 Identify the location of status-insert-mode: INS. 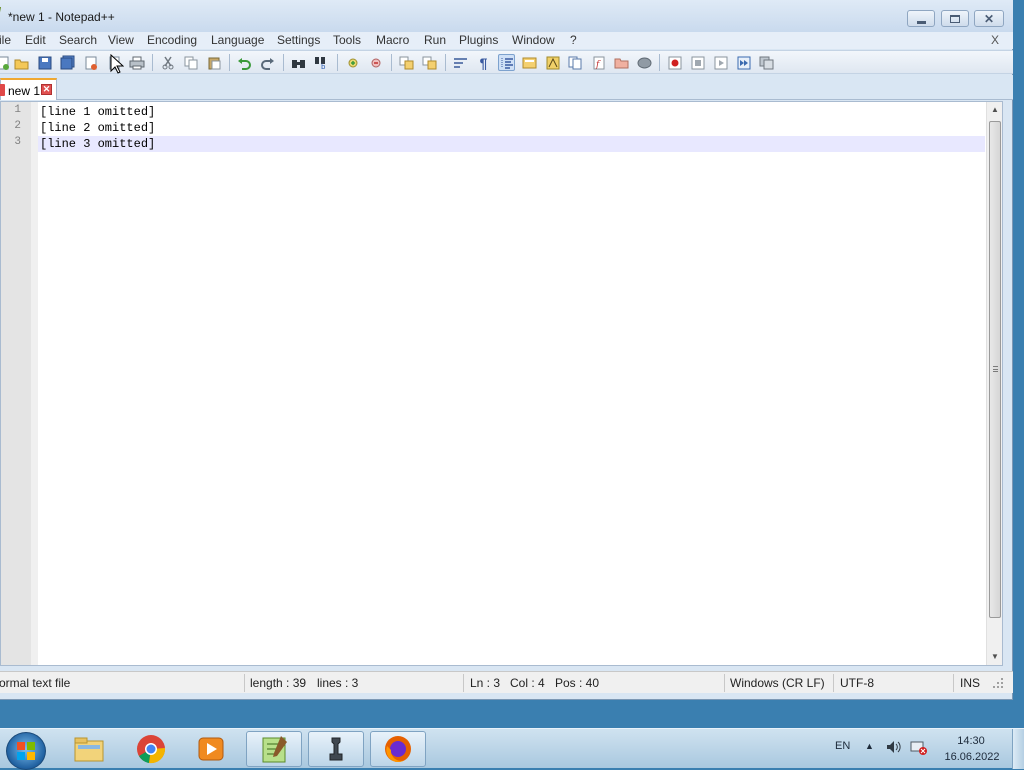
(970, 683).